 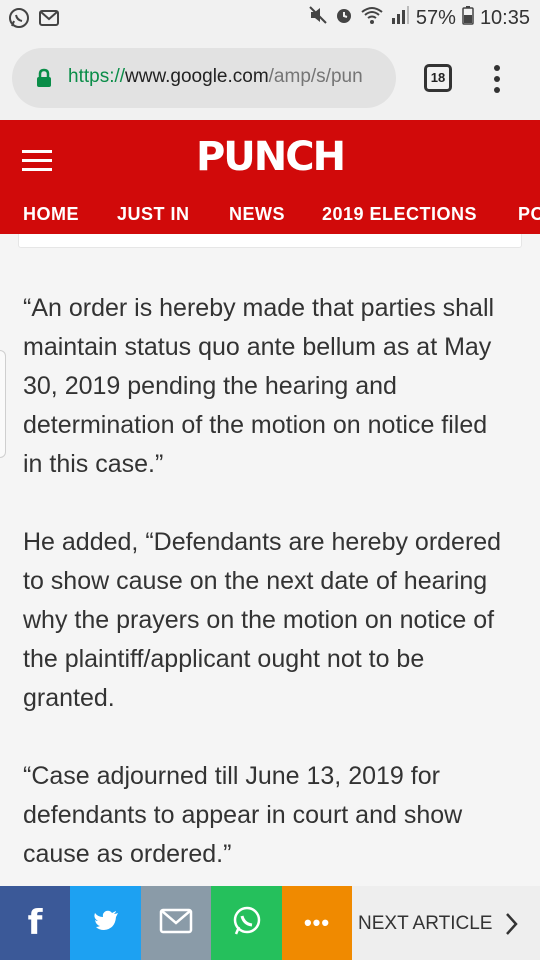 I want to click on mute-icon, so click(x=318, y=18).